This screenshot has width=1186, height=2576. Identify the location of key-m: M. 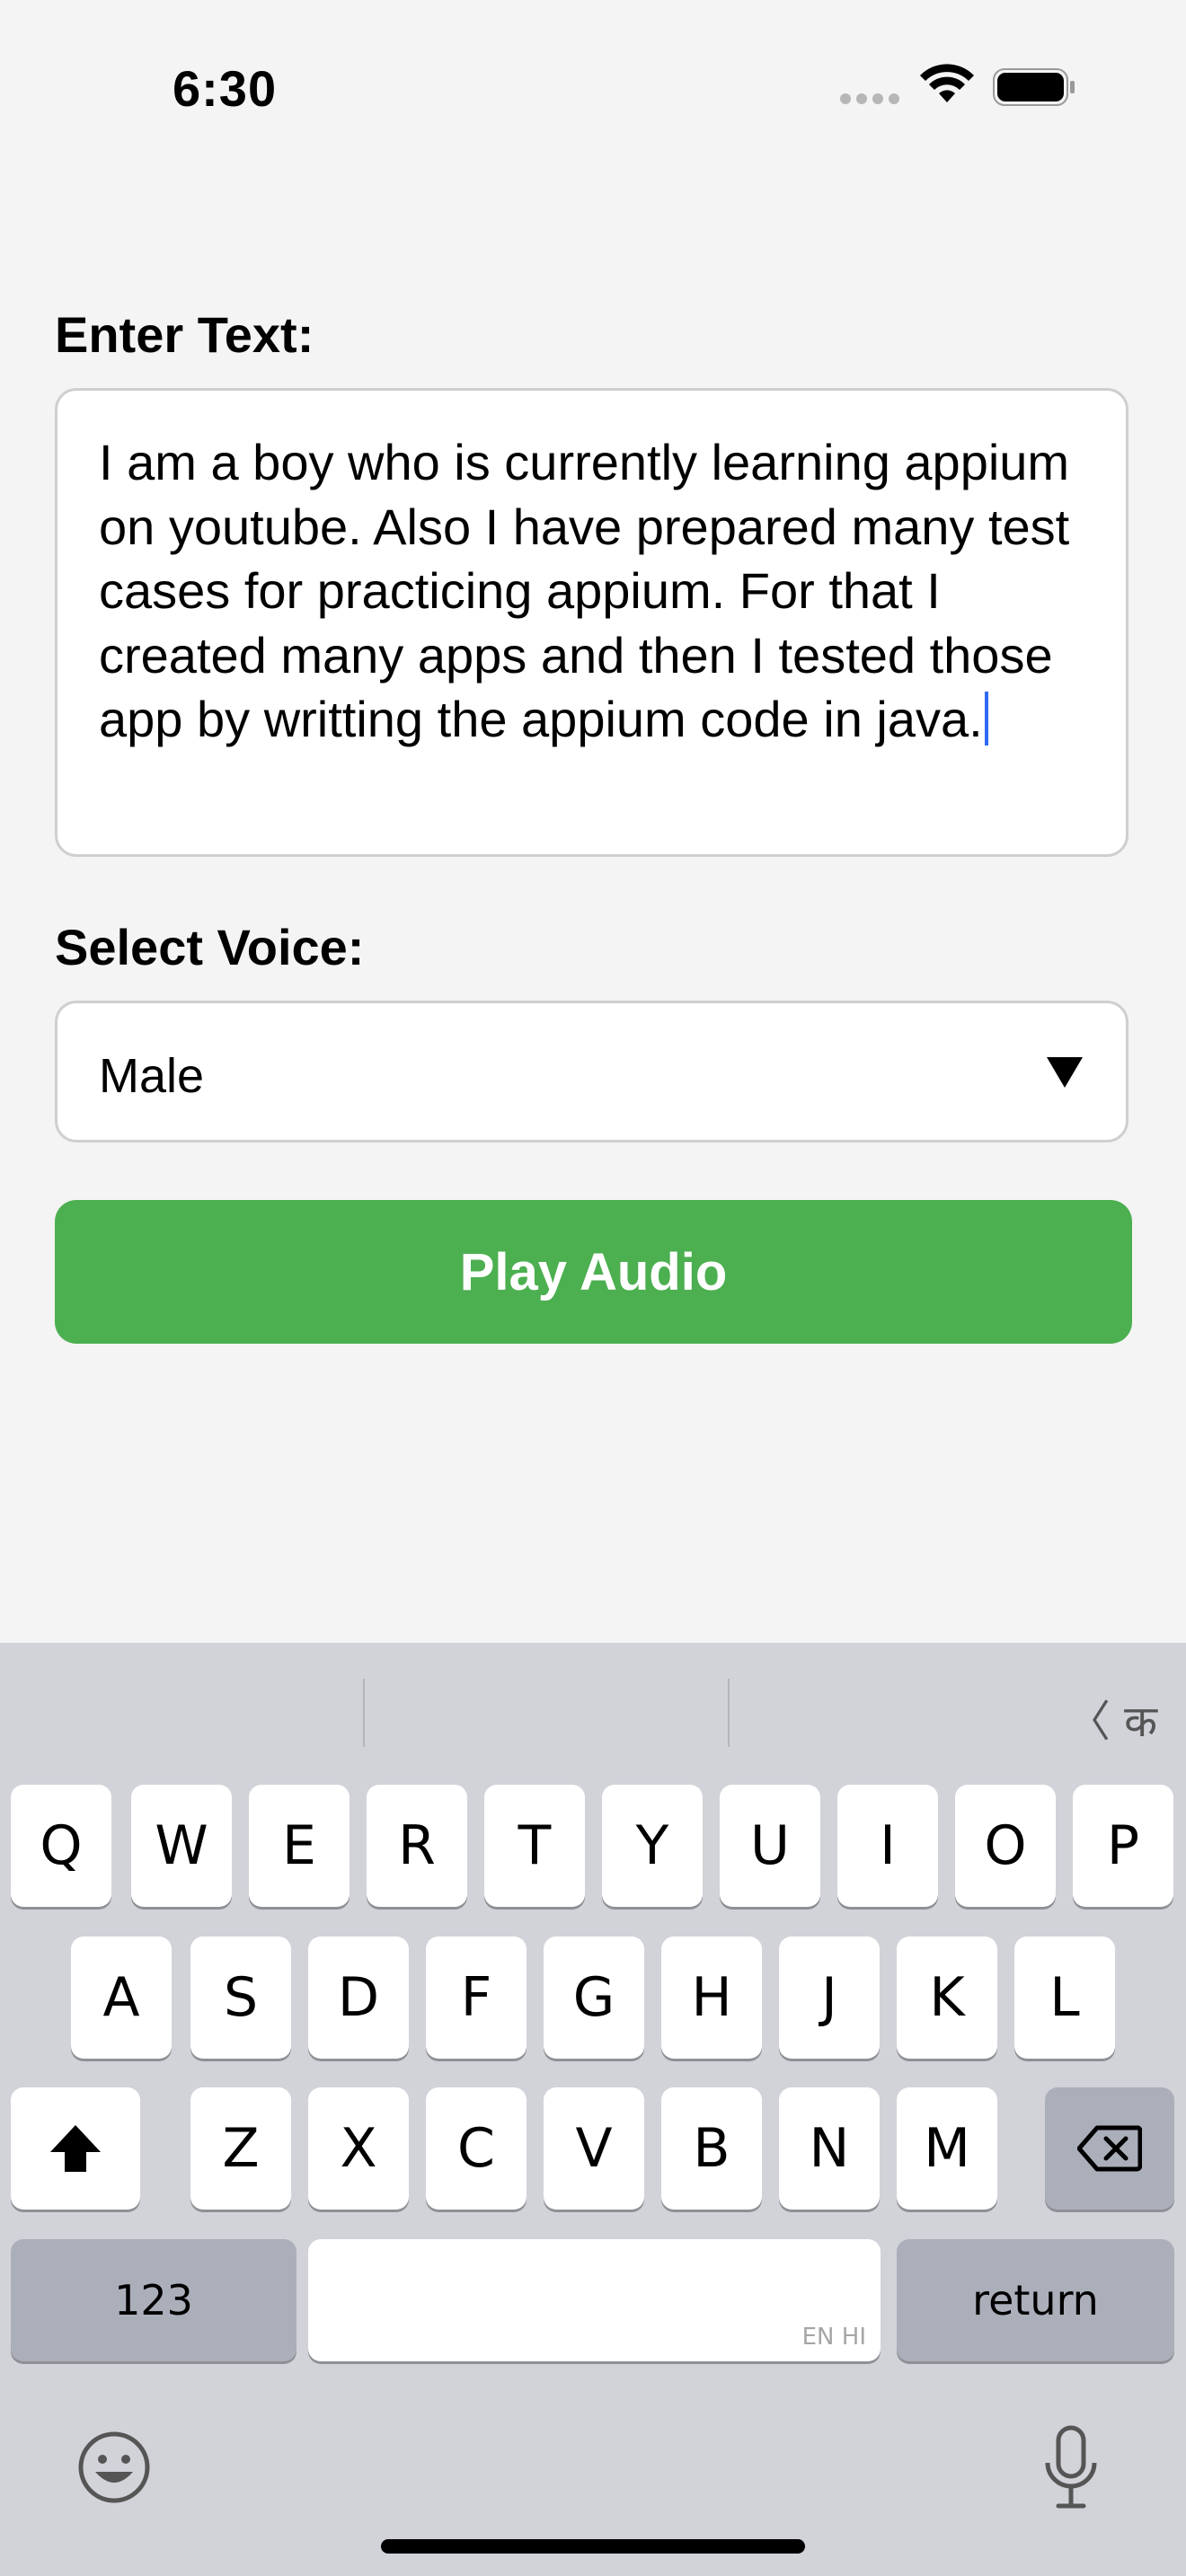
(947, 2148).